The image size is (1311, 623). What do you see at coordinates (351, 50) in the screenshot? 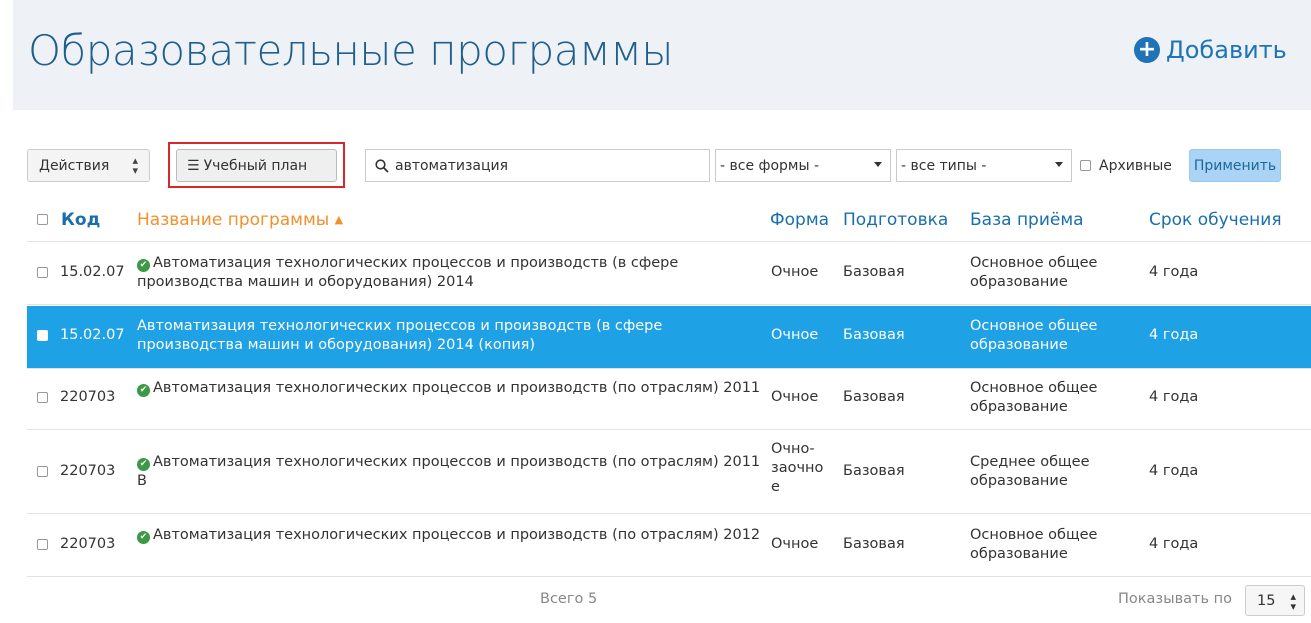
I see `page-title: Образовательные программы` at bounding box center [351, 50].